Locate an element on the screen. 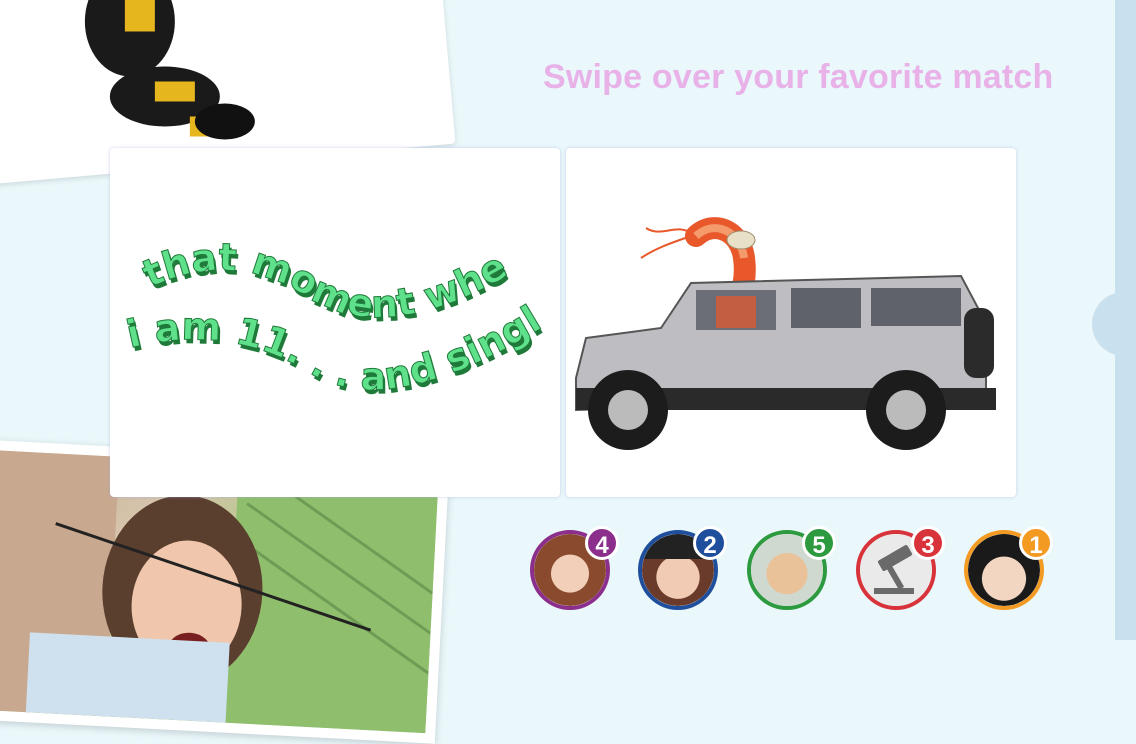  match-count-badge: 4 is located at coordinates (602, 543).